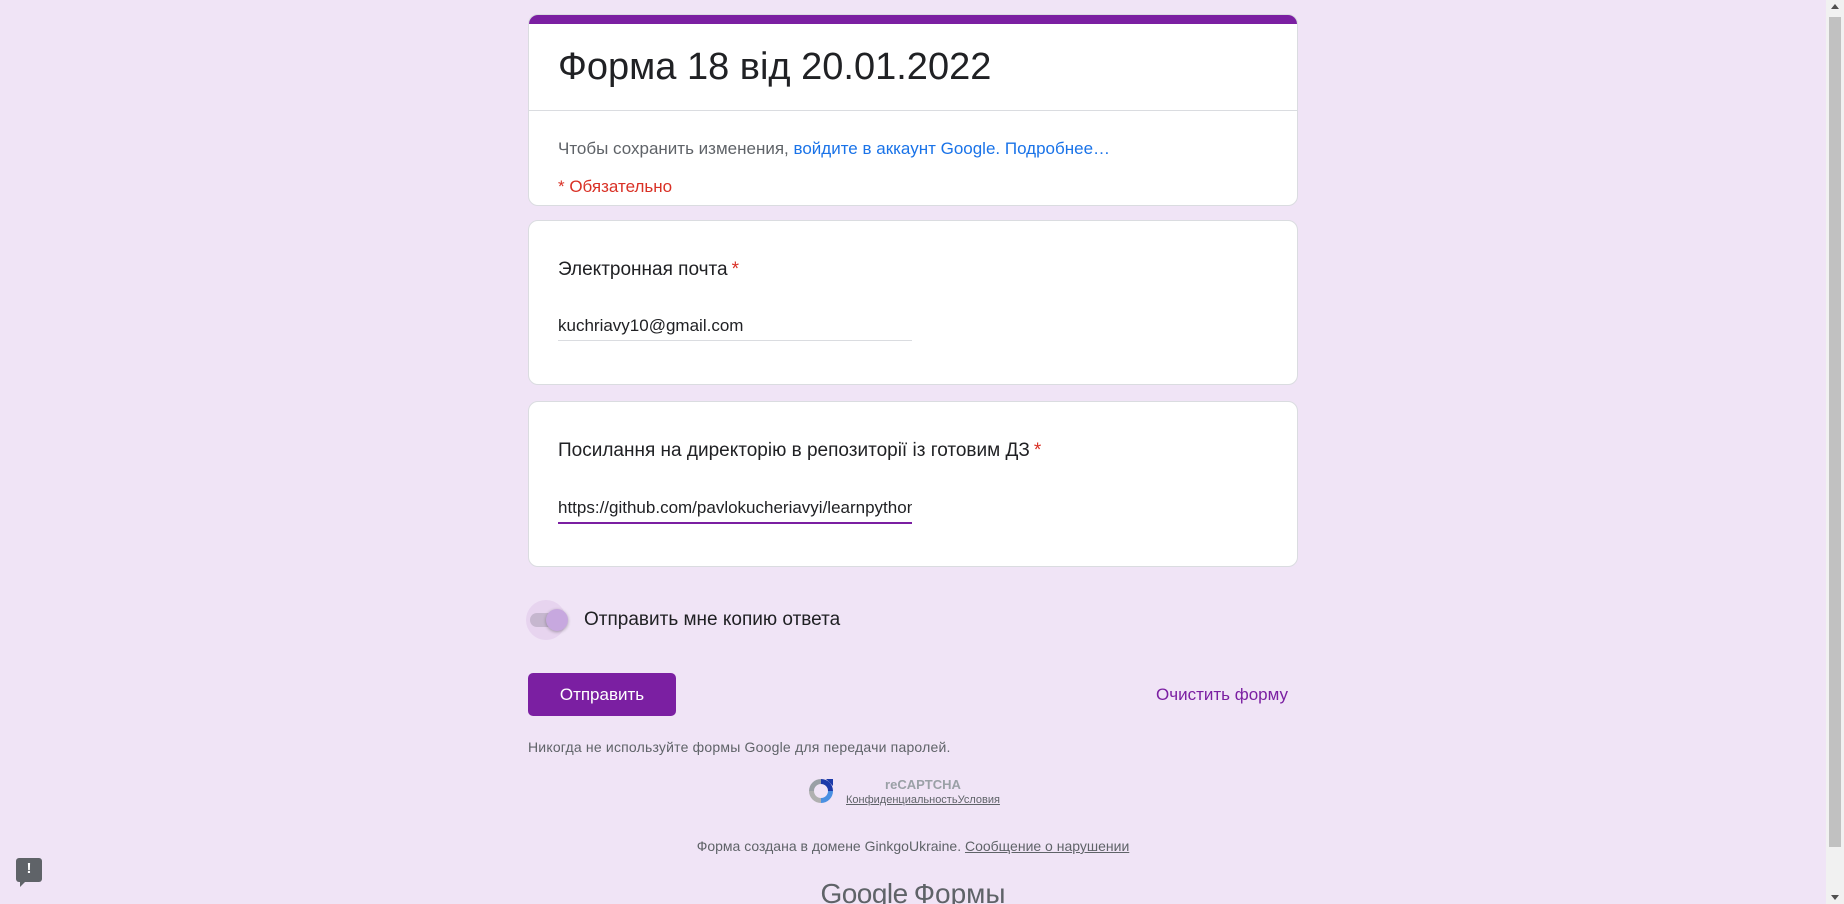 This screenshot has height=904, width=1844. I want to click on recaptcha-links: КонфиденциальностьУсловия, so click(923, 800).